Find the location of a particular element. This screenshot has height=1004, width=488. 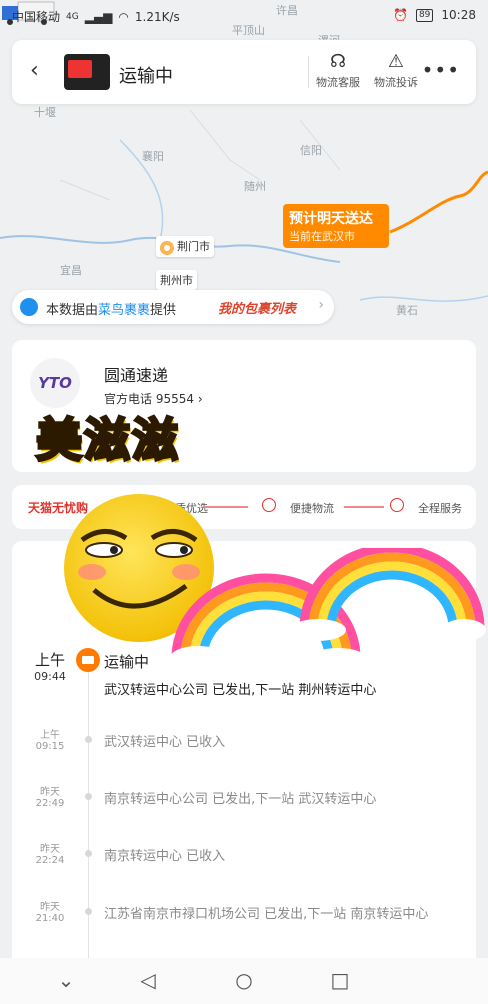

current-event-time: 上午 09:44 is located at coordinates (50, 666).